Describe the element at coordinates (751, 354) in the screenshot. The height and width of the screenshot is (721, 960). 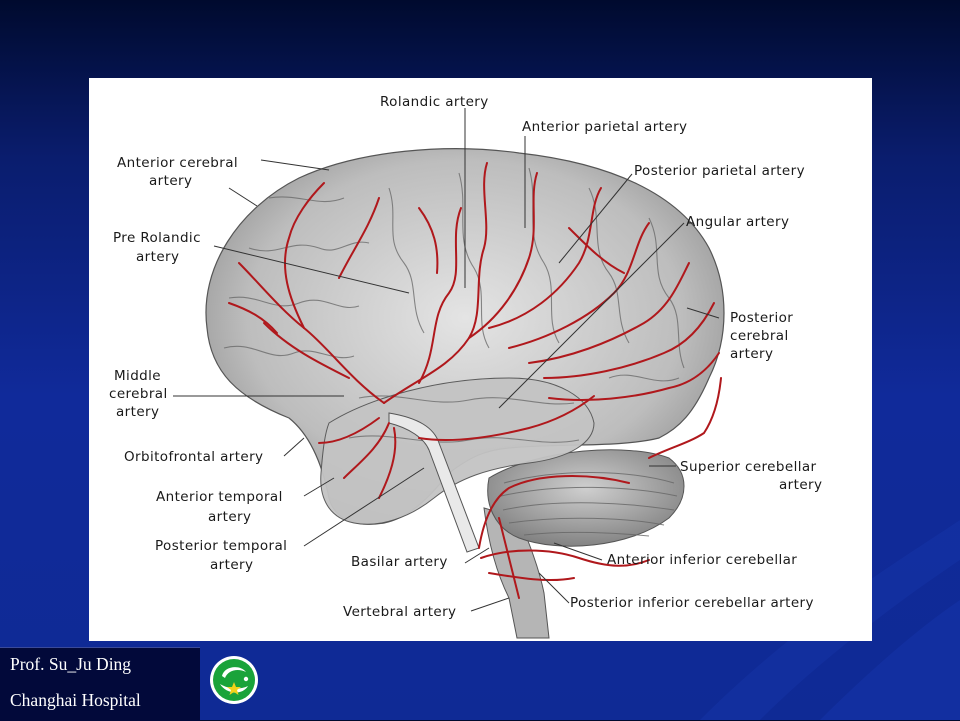
I see `label-posterior-cerebral-3: artery` at that location.